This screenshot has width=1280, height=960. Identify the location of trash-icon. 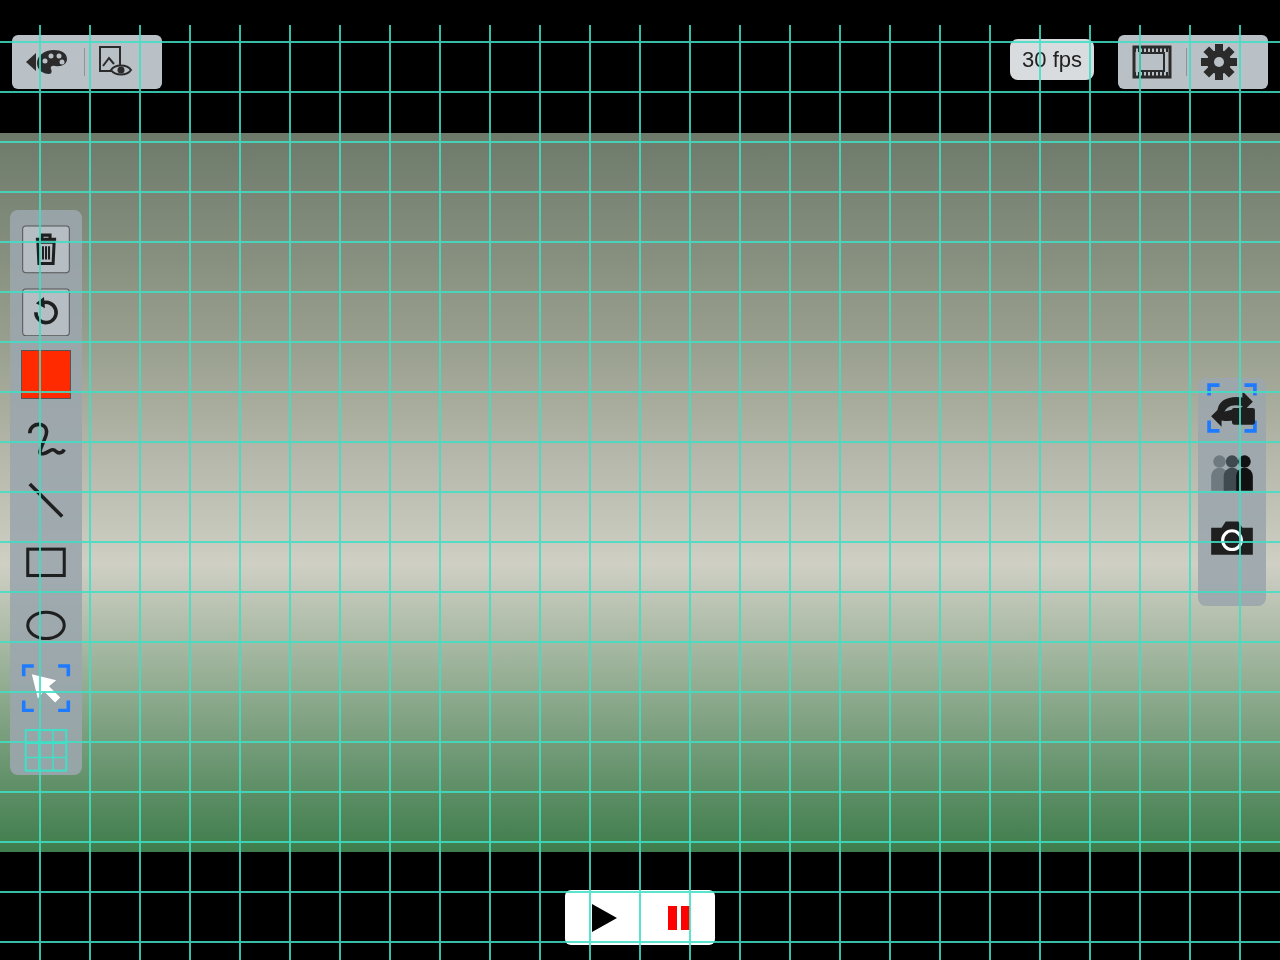
(46, 249).